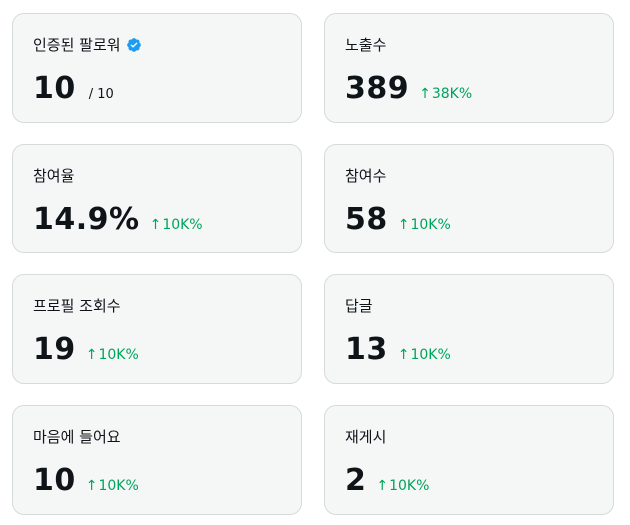 The height and width of the screenshot is (525, 630). I want to click on card-value-row: 13 ↑ 10K%, so click(398, 350).